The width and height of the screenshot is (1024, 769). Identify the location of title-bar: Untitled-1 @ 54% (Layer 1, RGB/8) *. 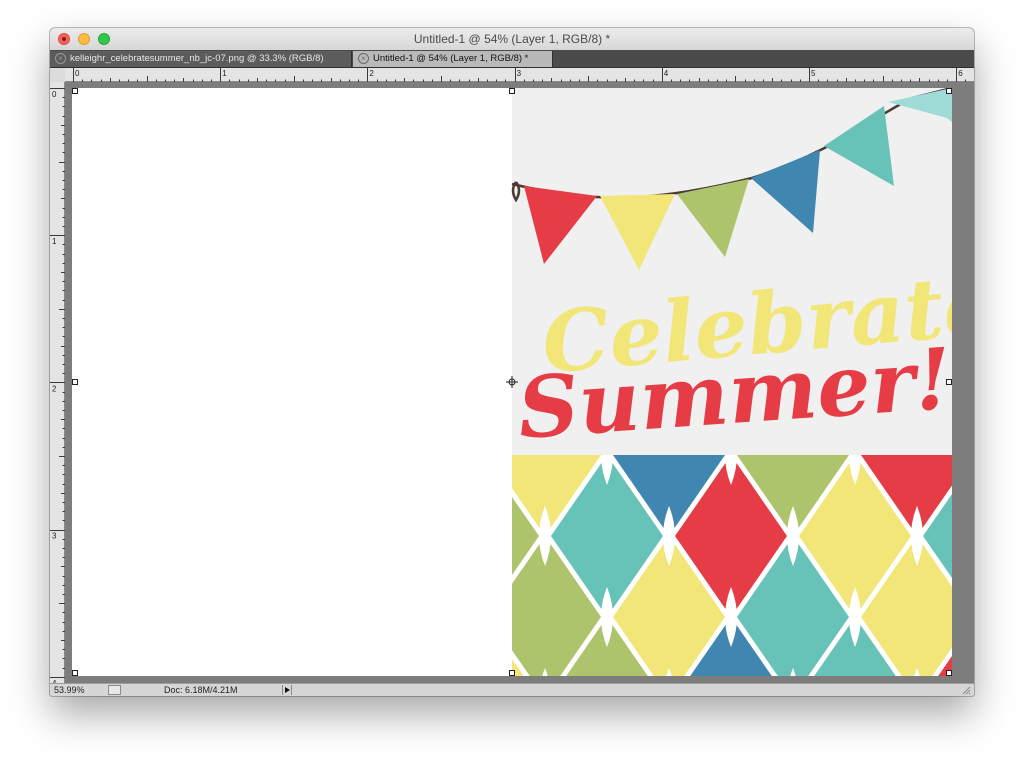
(512, 39).